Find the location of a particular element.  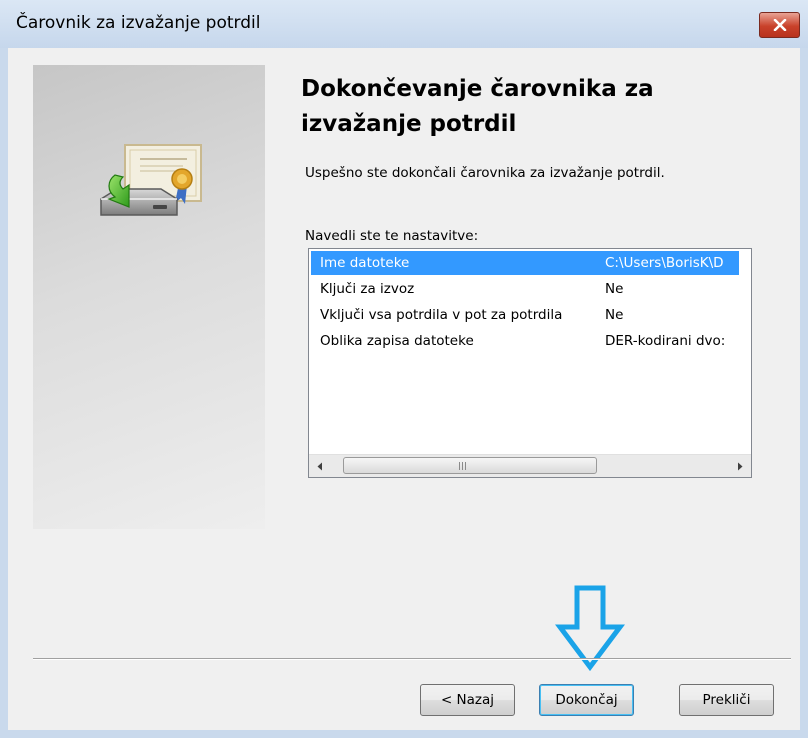

triangle-left-icon is located at coordinates (319, 466).